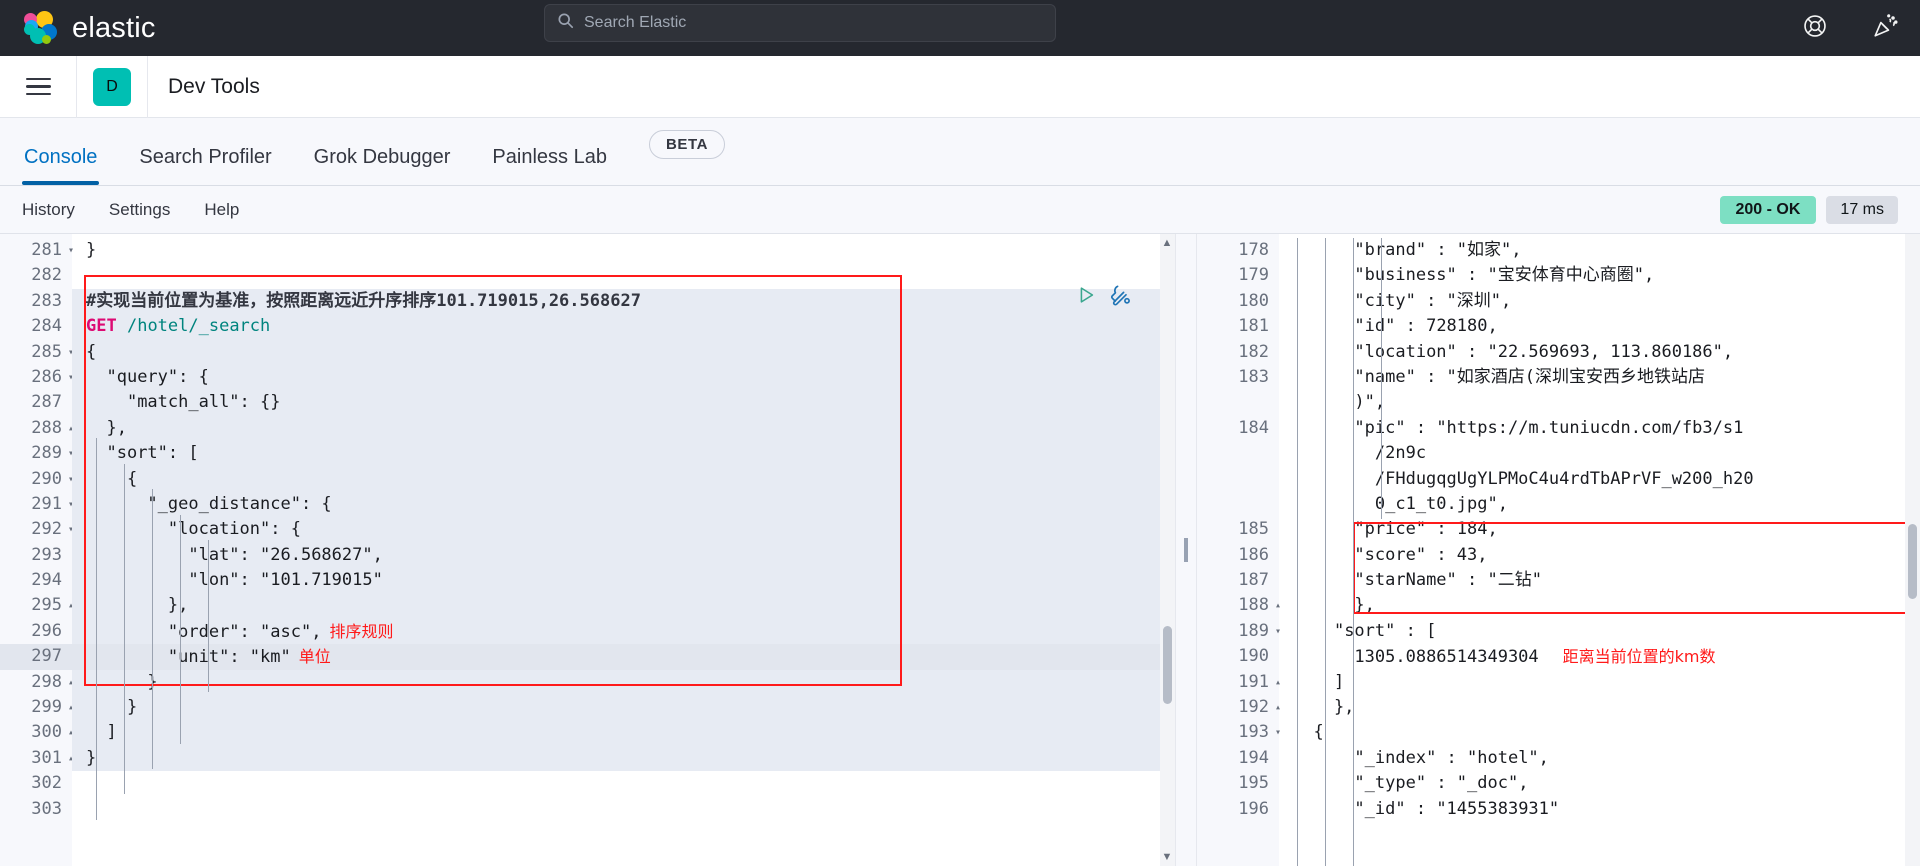 Image resolution: width=1920 pixels, height=866 pixels. I want to click on code-line: ], so click(623, 733).